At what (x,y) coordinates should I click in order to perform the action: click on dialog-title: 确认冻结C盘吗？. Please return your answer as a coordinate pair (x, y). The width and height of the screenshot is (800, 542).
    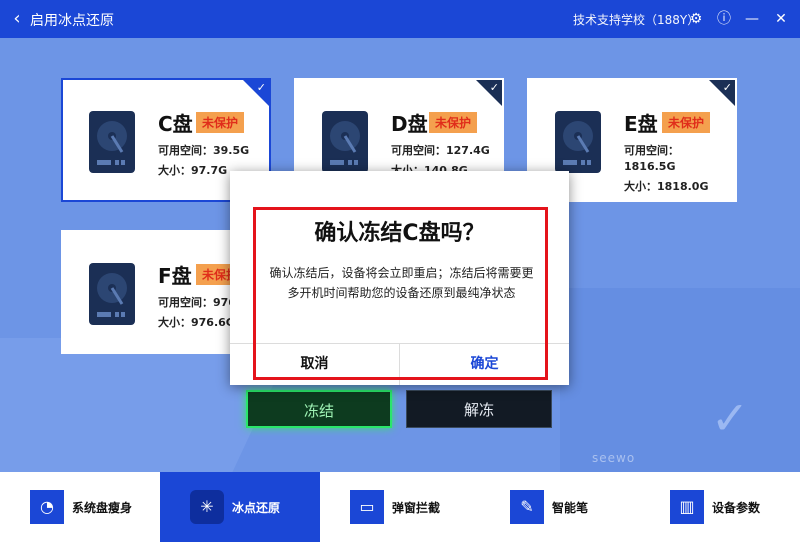
    Looking at the image, I should click on (399, 233).